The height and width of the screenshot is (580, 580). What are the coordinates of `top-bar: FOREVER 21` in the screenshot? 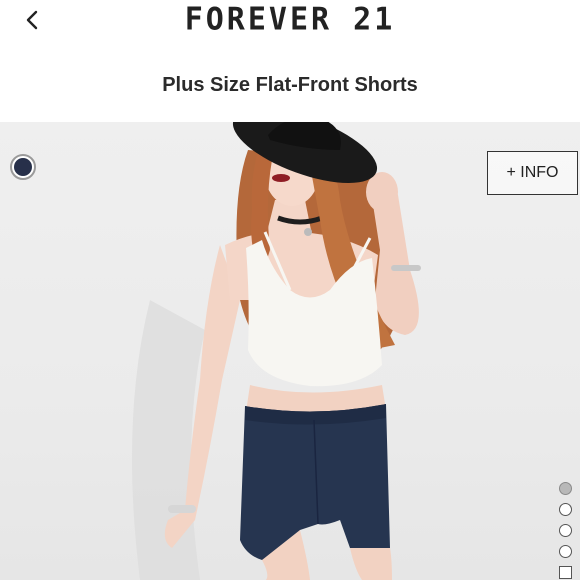 It's located at (290, 24).